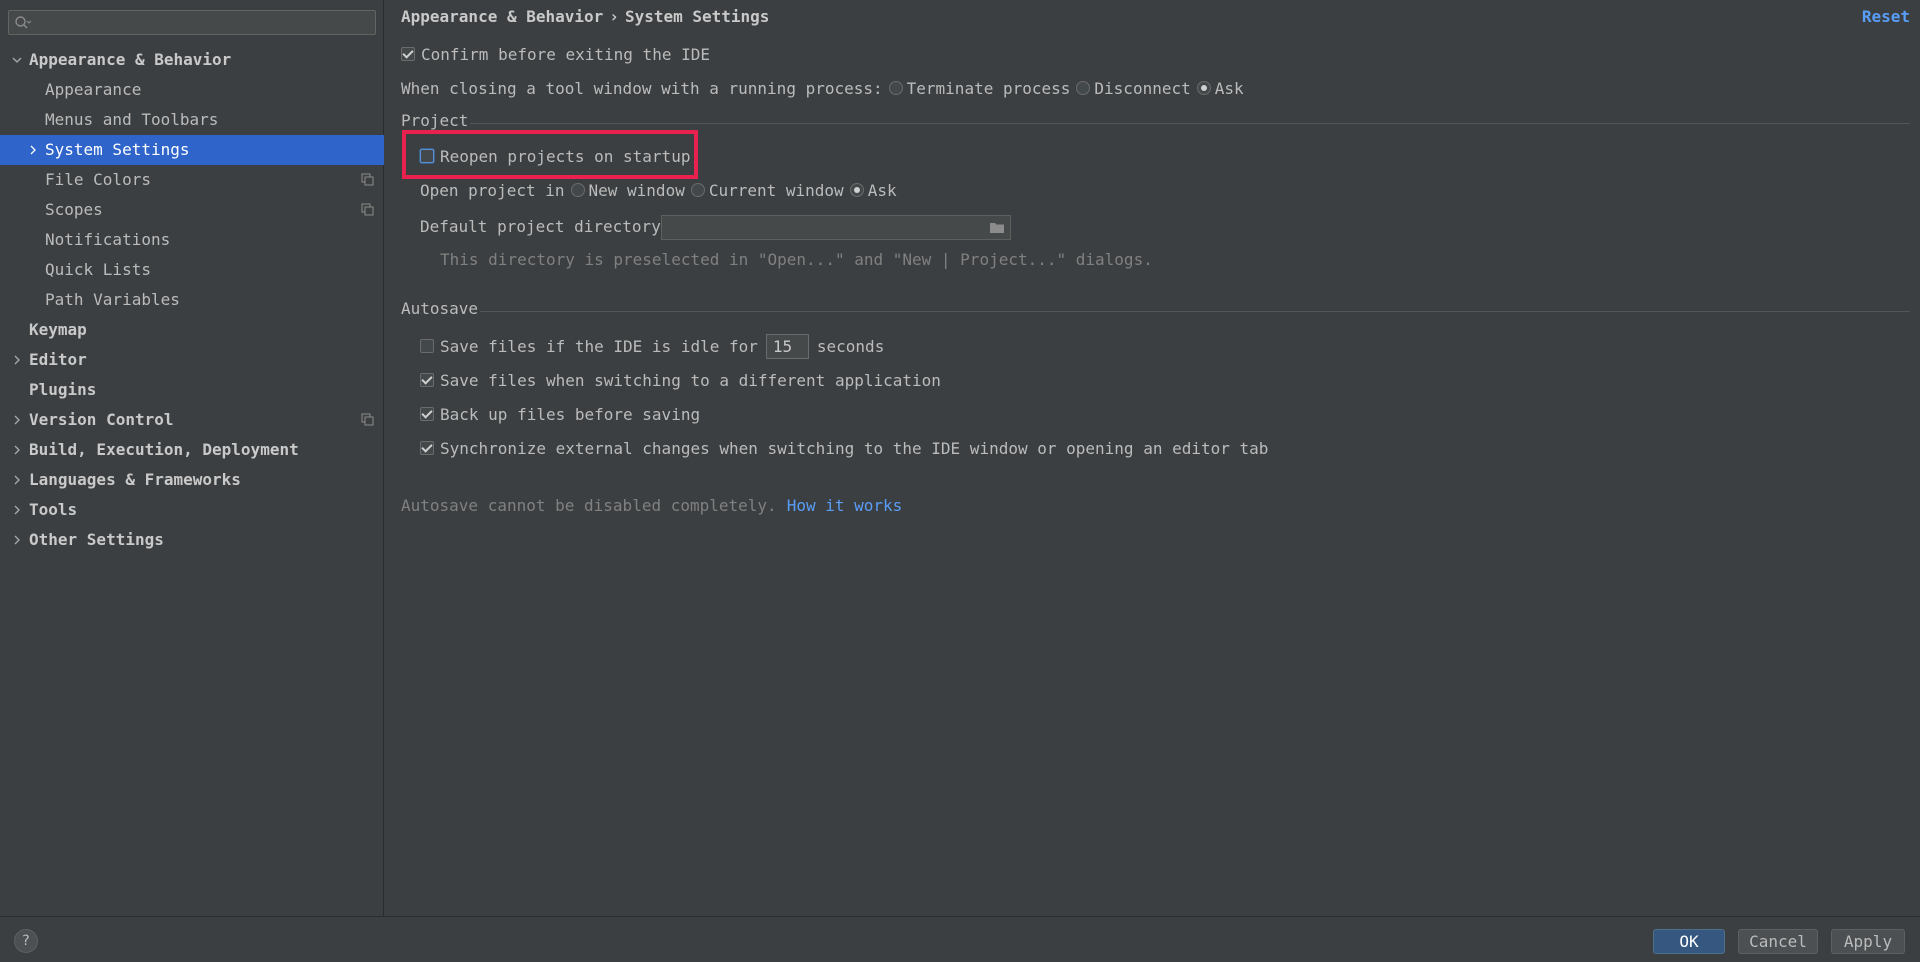  Describe the element at coordinates (836, 227) in the screenshot. I see `default-directory-field` at that location.